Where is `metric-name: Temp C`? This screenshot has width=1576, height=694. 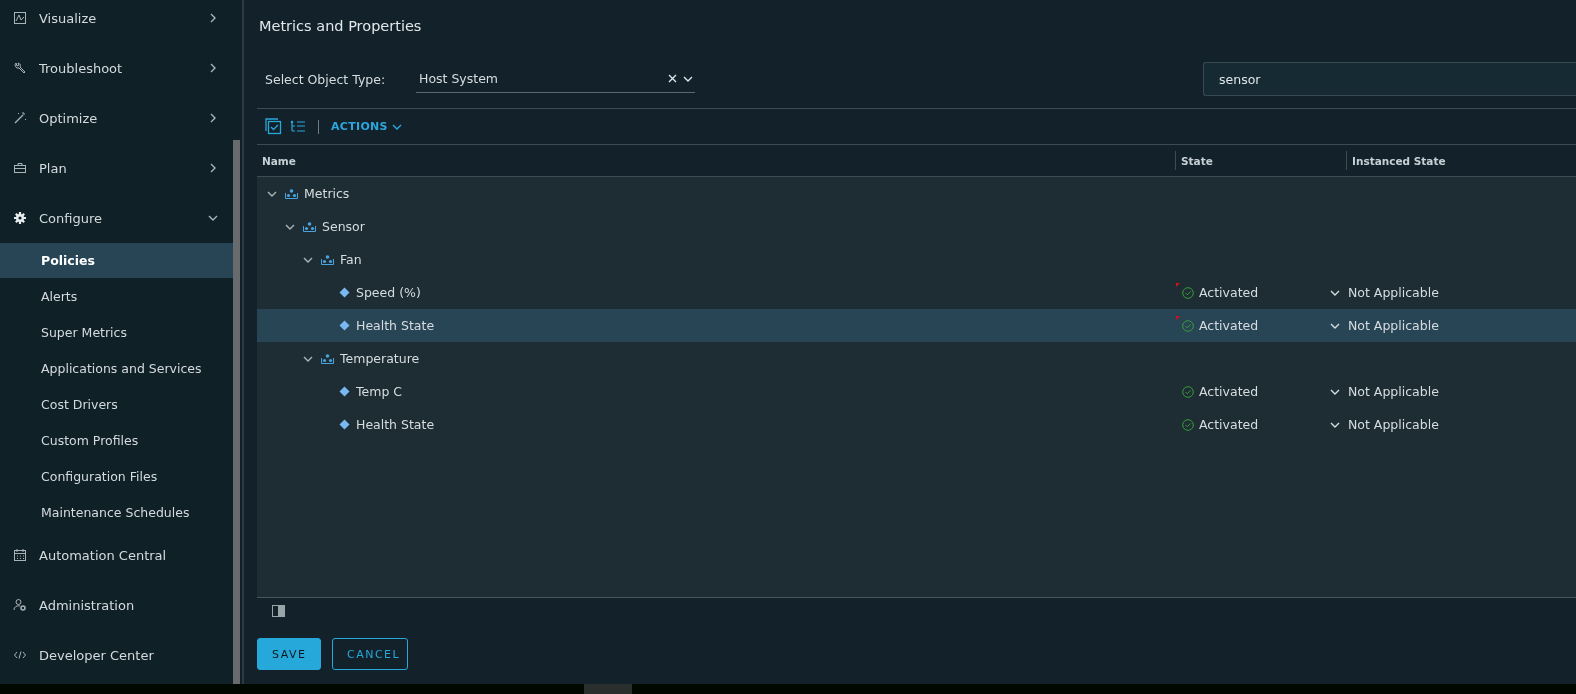 metric-name: Temp C is located at coordinates (379, 391).